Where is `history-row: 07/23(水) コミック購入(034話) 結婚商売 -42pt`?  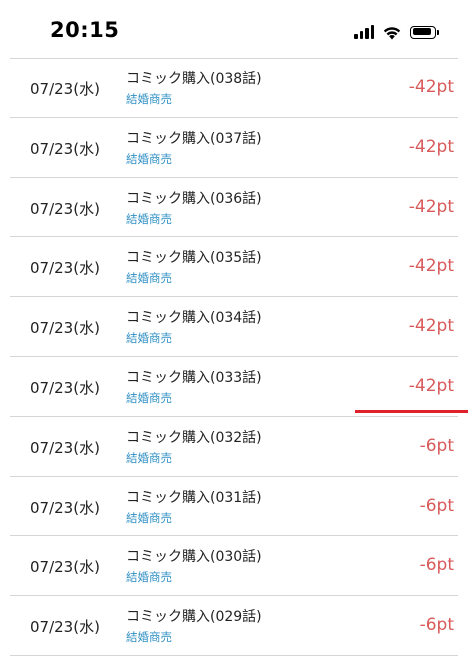
history-row: 07/23(水) コミック購入(034話) 結婚商売 -42pt is located at coordinates (234, 327).